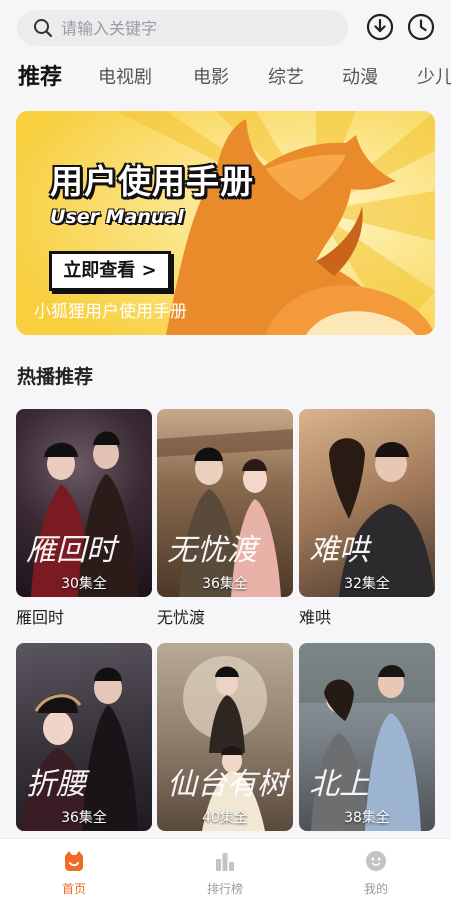 The image size is (451, 900). What do you see at coordinates (84, 584) in the screenshot?
I see `episode-count: 30集全` at bounding box center [84, 584].